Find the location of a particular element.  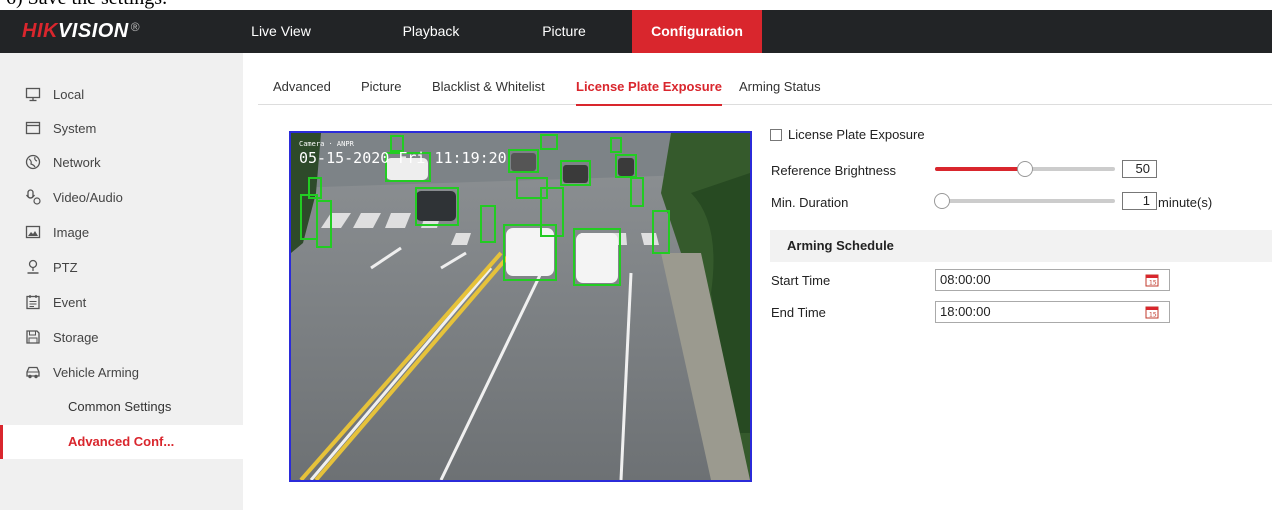

min-duration-slider is located at coordinates (1025, 201).